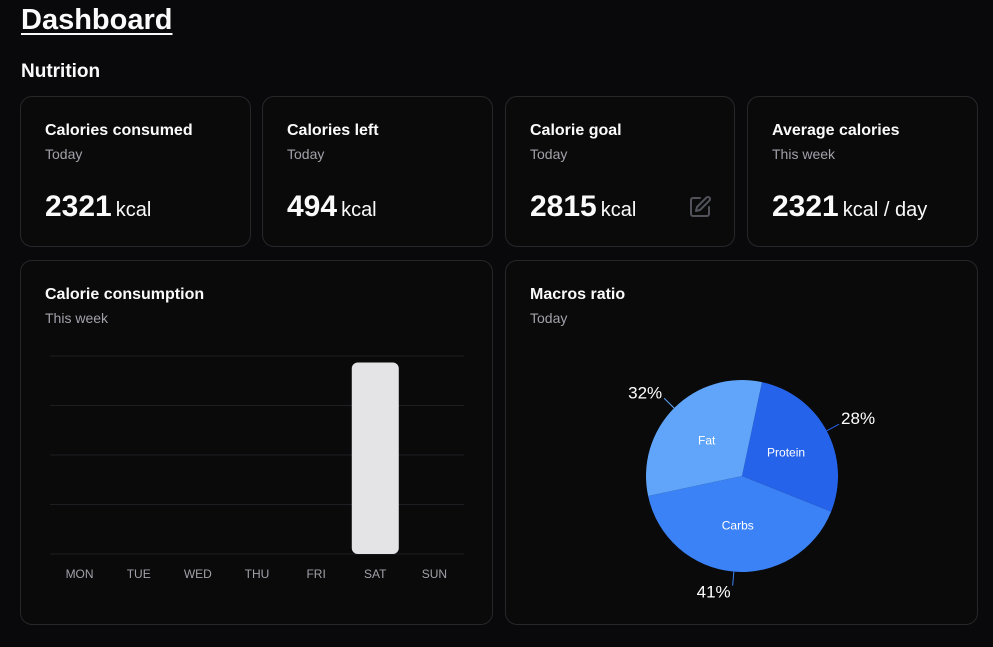 The height and width of the screenshot is (647, 993). Describe the element at coordinates (645, 392) in the screenshot. I see `percent-label: 32%` at that location.